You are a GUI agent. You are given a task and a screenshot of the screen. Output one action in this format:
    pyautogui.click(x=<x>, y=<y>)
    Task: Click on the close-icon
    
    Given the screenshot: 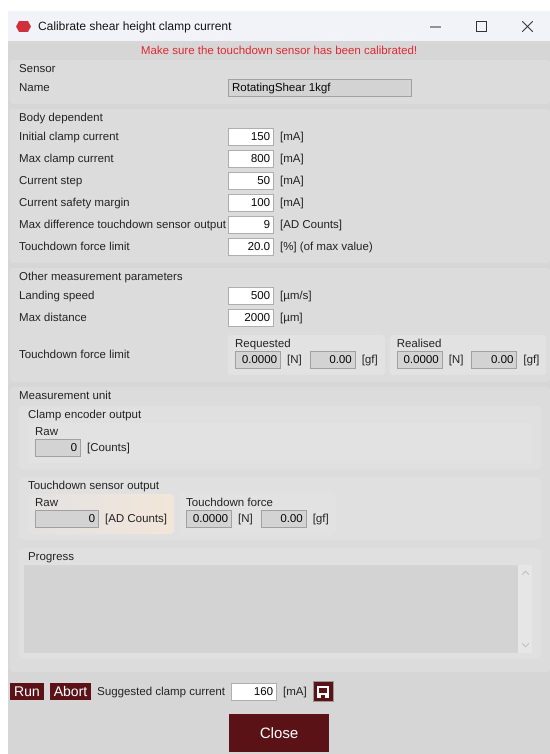 What is the action you would take?
    pyautogui.click(x=527, y=26)
    